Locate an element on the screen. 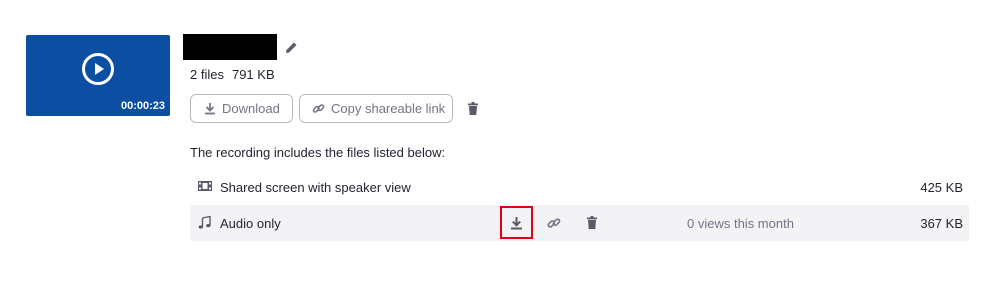 Image resolution: width=1005 pixels, height=287 pixels. film-icon is located at coordinates (205, 187).